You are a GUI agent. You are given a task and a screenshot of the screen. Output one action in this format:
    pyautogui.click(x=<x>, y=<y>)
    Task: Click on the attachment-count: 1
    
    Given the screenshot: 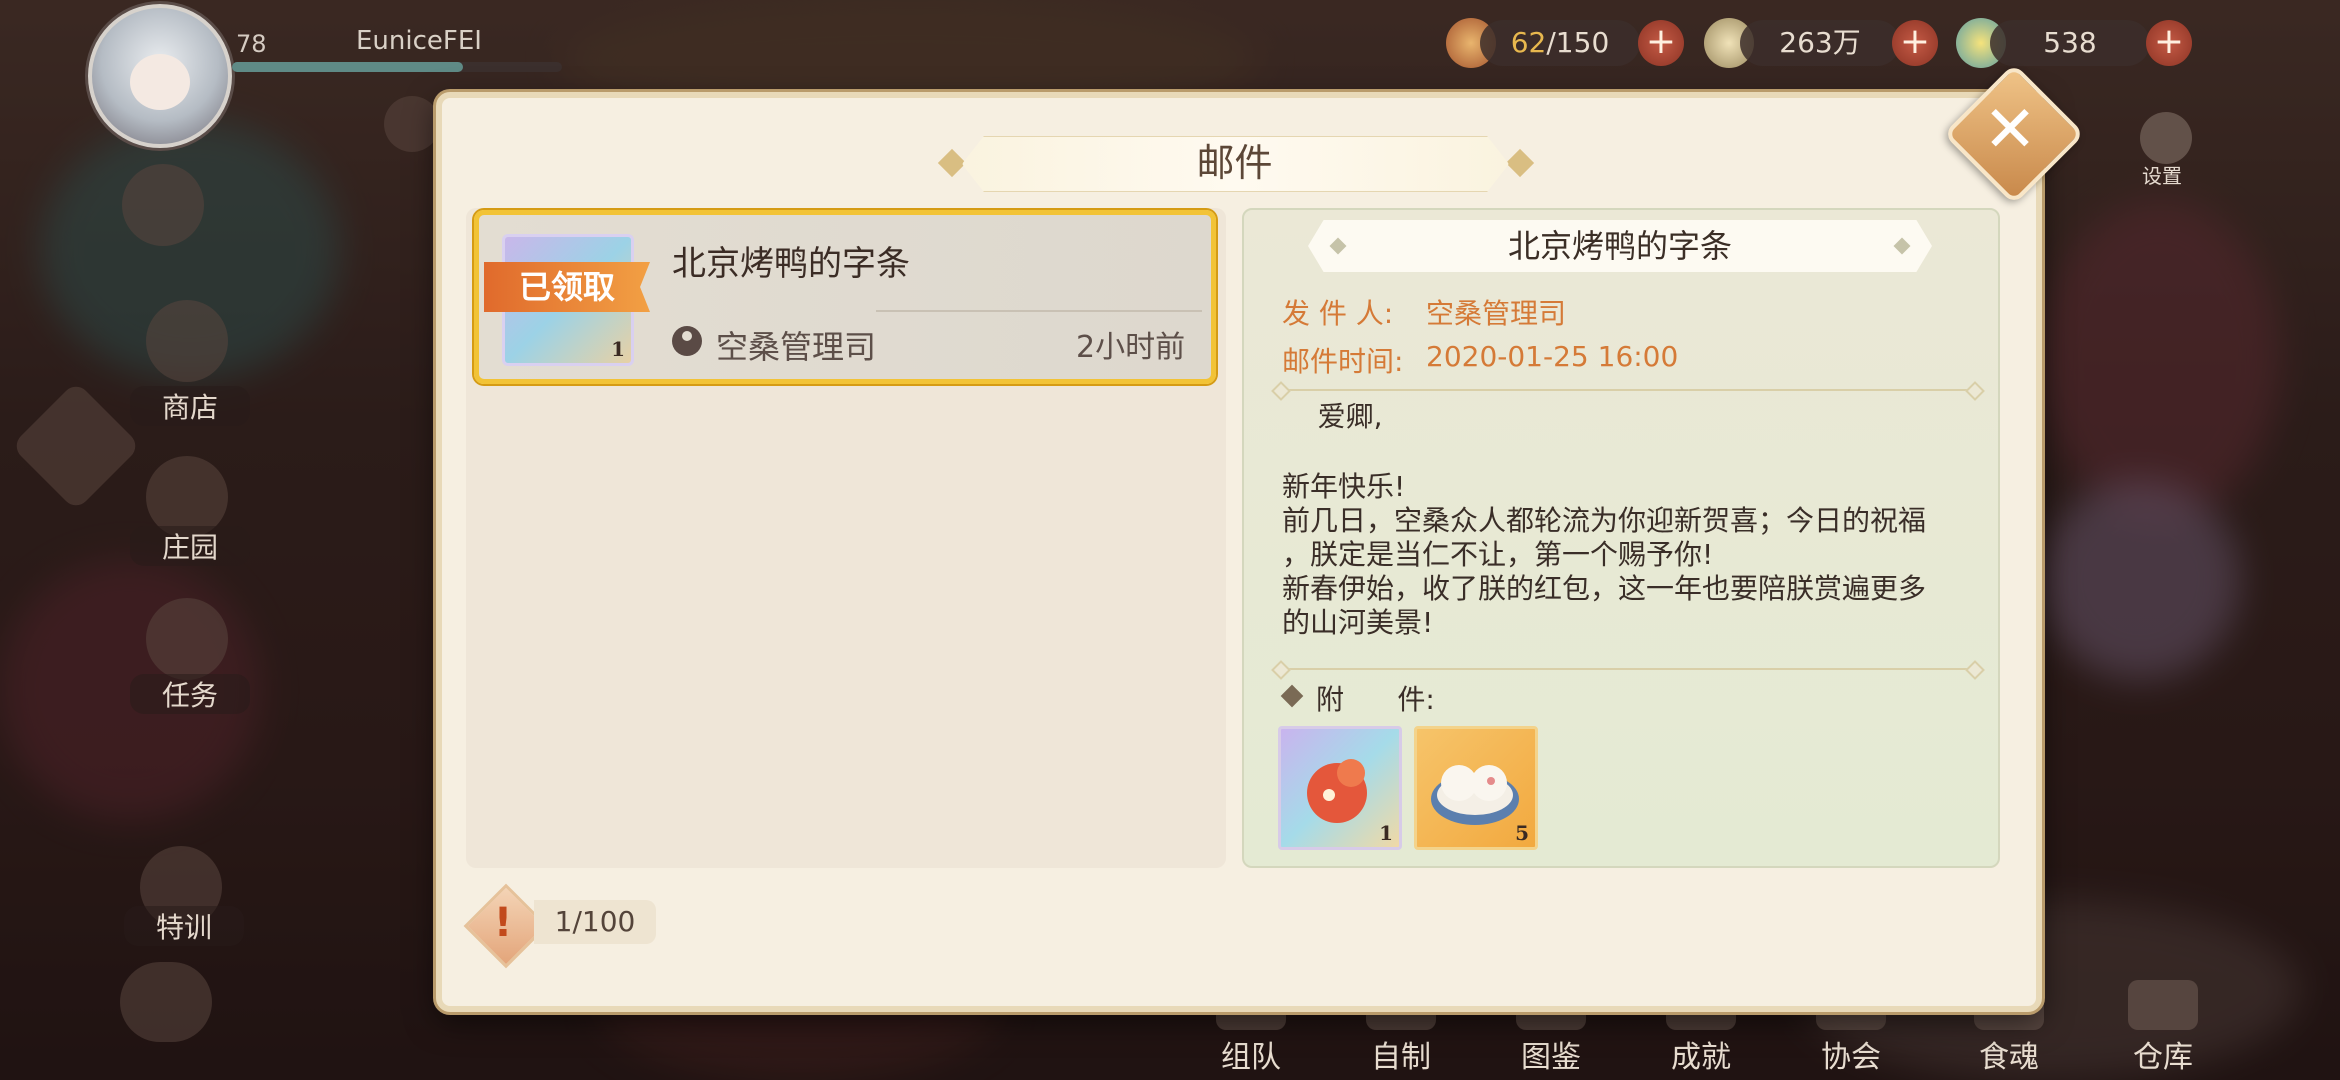 What is the action you would take?
    pyautogui.click(x=1386, y=833)
    